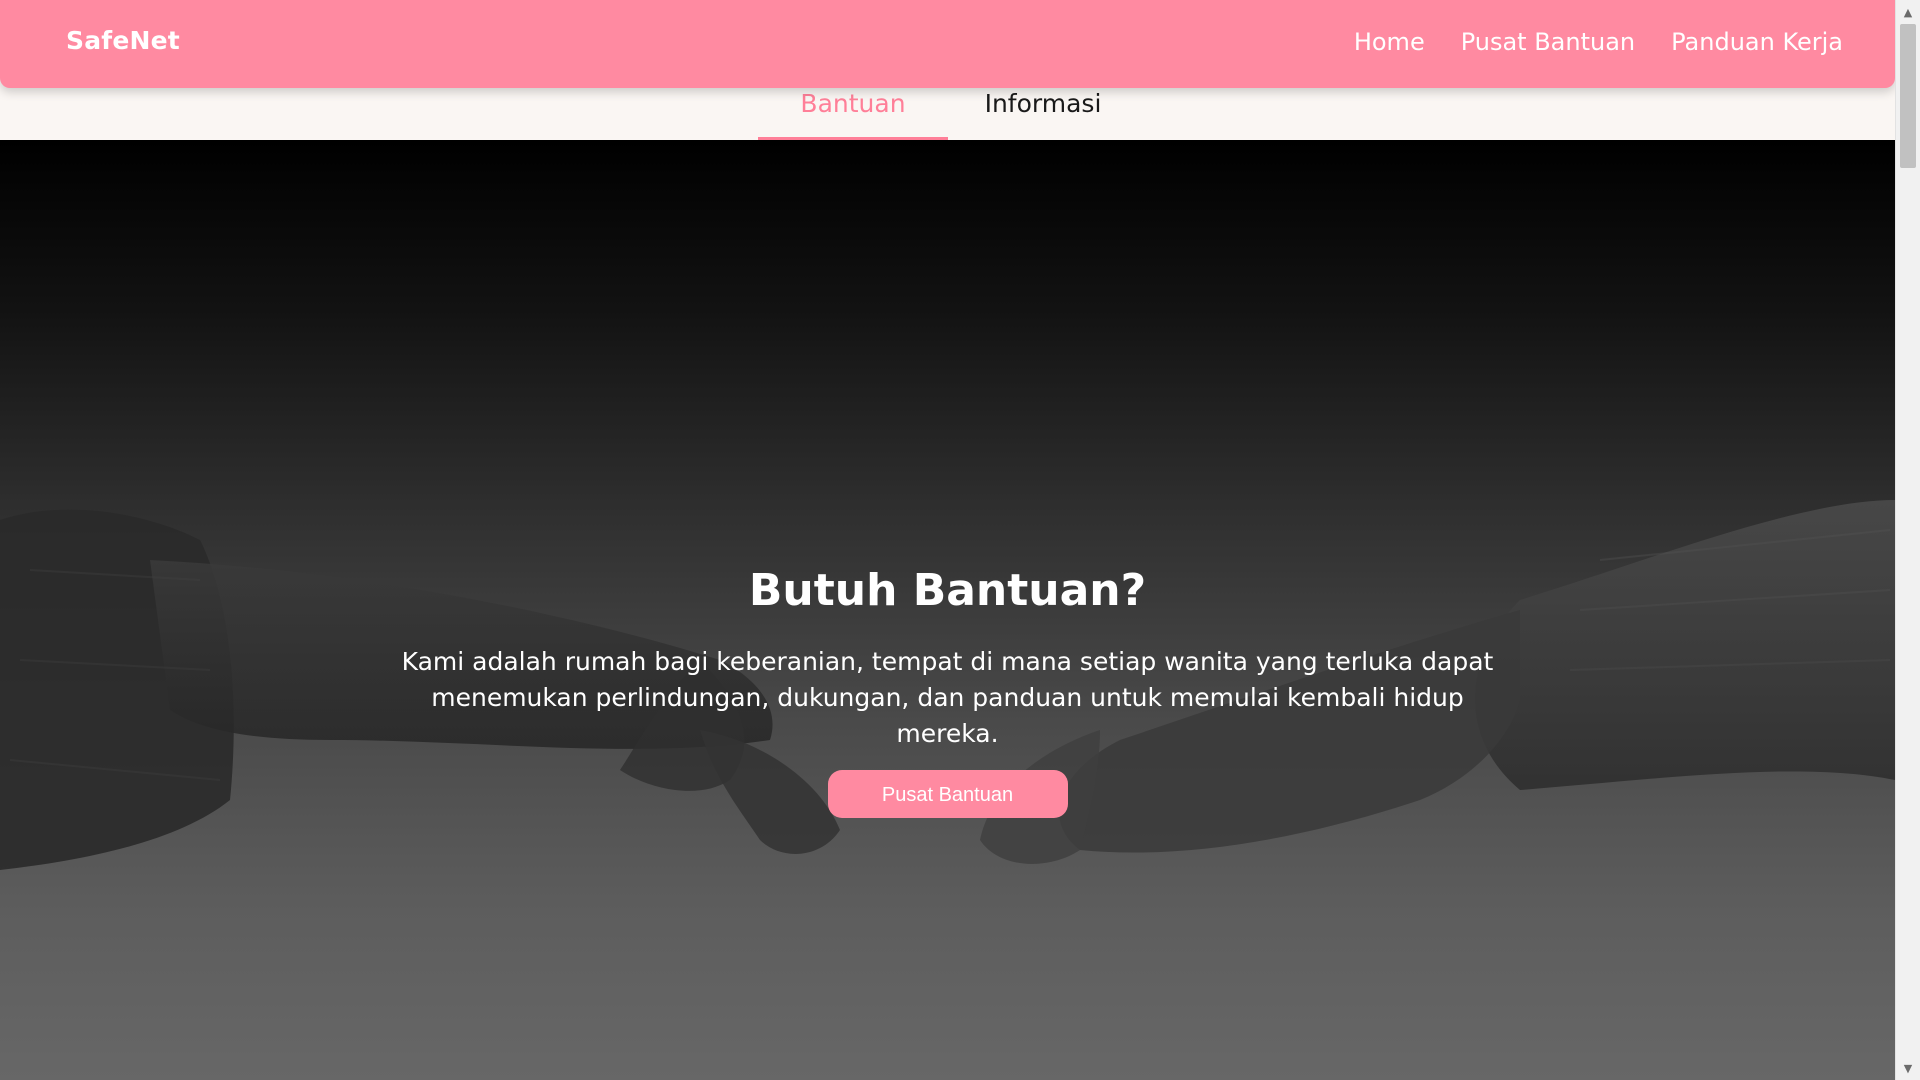 Image resolution: width=1920 pixels, height=1080 pixels. Describe the element at coordinates (1908, 1068) in the screenshot. I see `scroll-down-icon: ▼` at that location.